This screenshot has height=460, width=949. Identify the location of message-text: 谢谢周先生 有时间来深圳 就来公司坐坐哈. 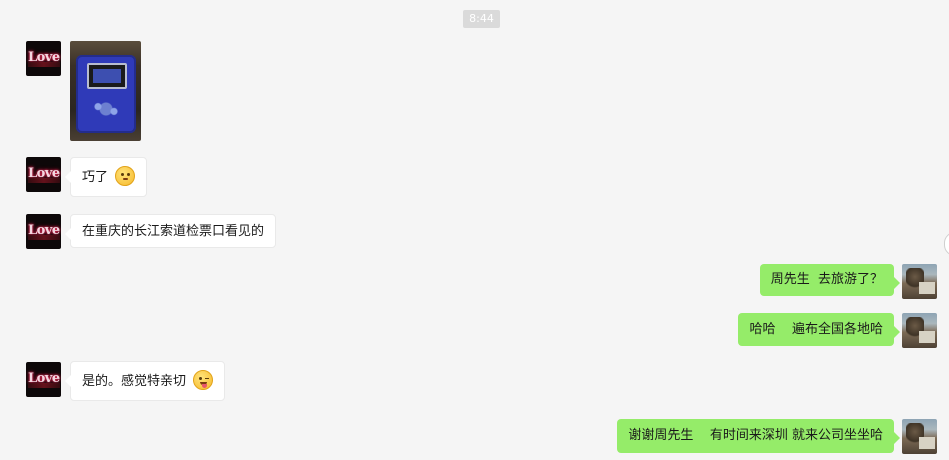
(755, 435).